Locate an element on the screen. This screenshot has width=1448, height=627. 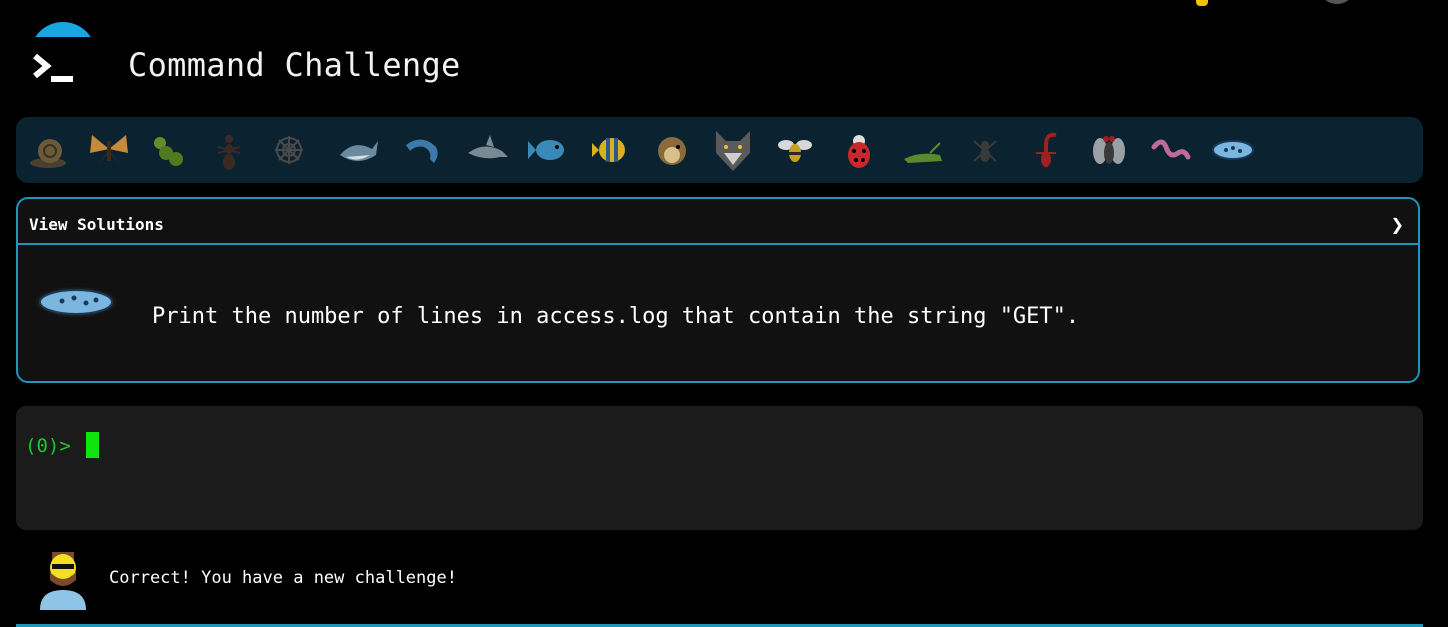
caterpillar-icon is located at coordinates (169, 150).